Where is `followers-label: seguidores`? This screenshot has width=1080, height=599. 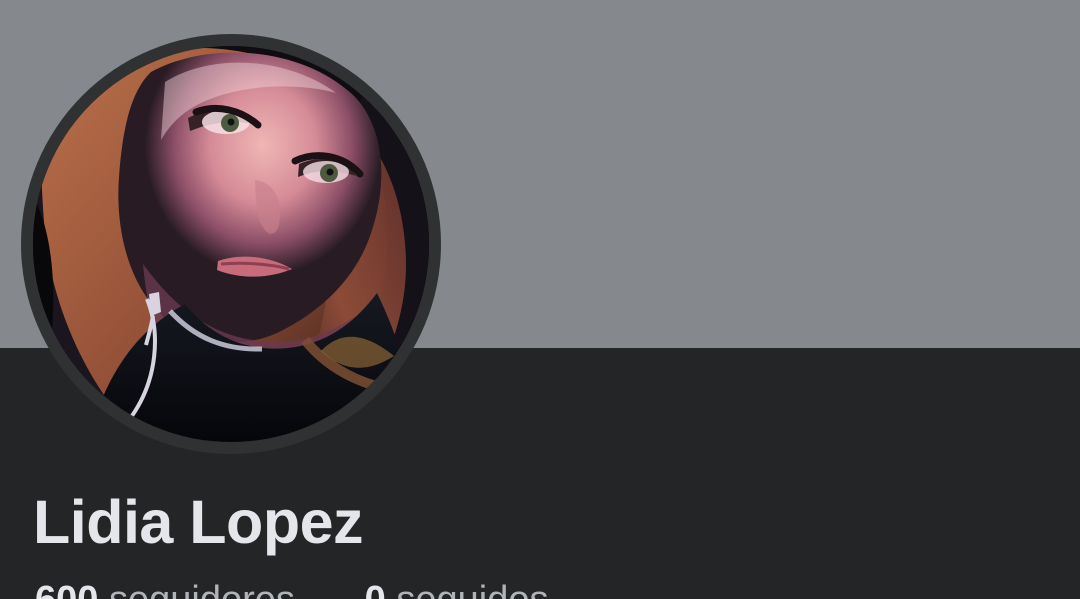
followers-label: seguidores is located at coordinates (202, 589).